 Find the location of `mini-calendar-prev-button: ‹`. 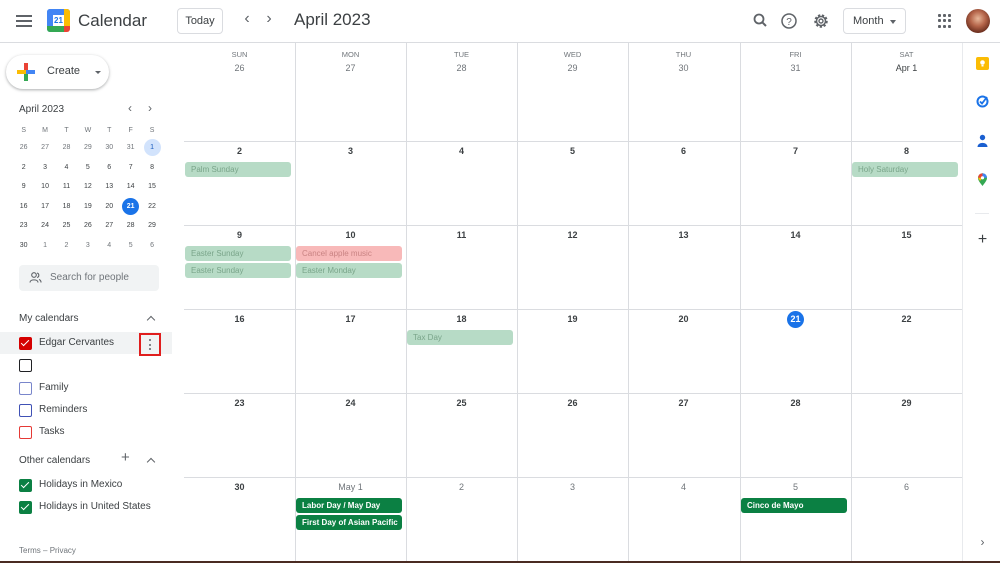

mini-calendar-prev-button: ‹ is located at coordinates (130, 108).